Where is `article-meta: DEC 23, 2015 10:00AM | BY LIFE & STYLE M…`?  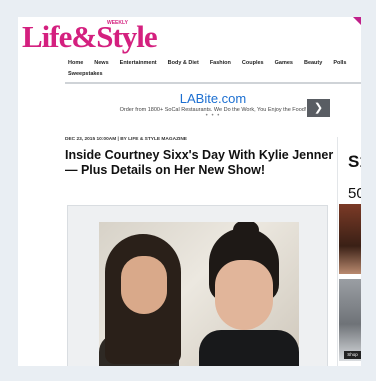
article-meta: DEC 23, 2015 10:00AM | BY LIFE & STYLE M… is located at coordinates (126, 139).